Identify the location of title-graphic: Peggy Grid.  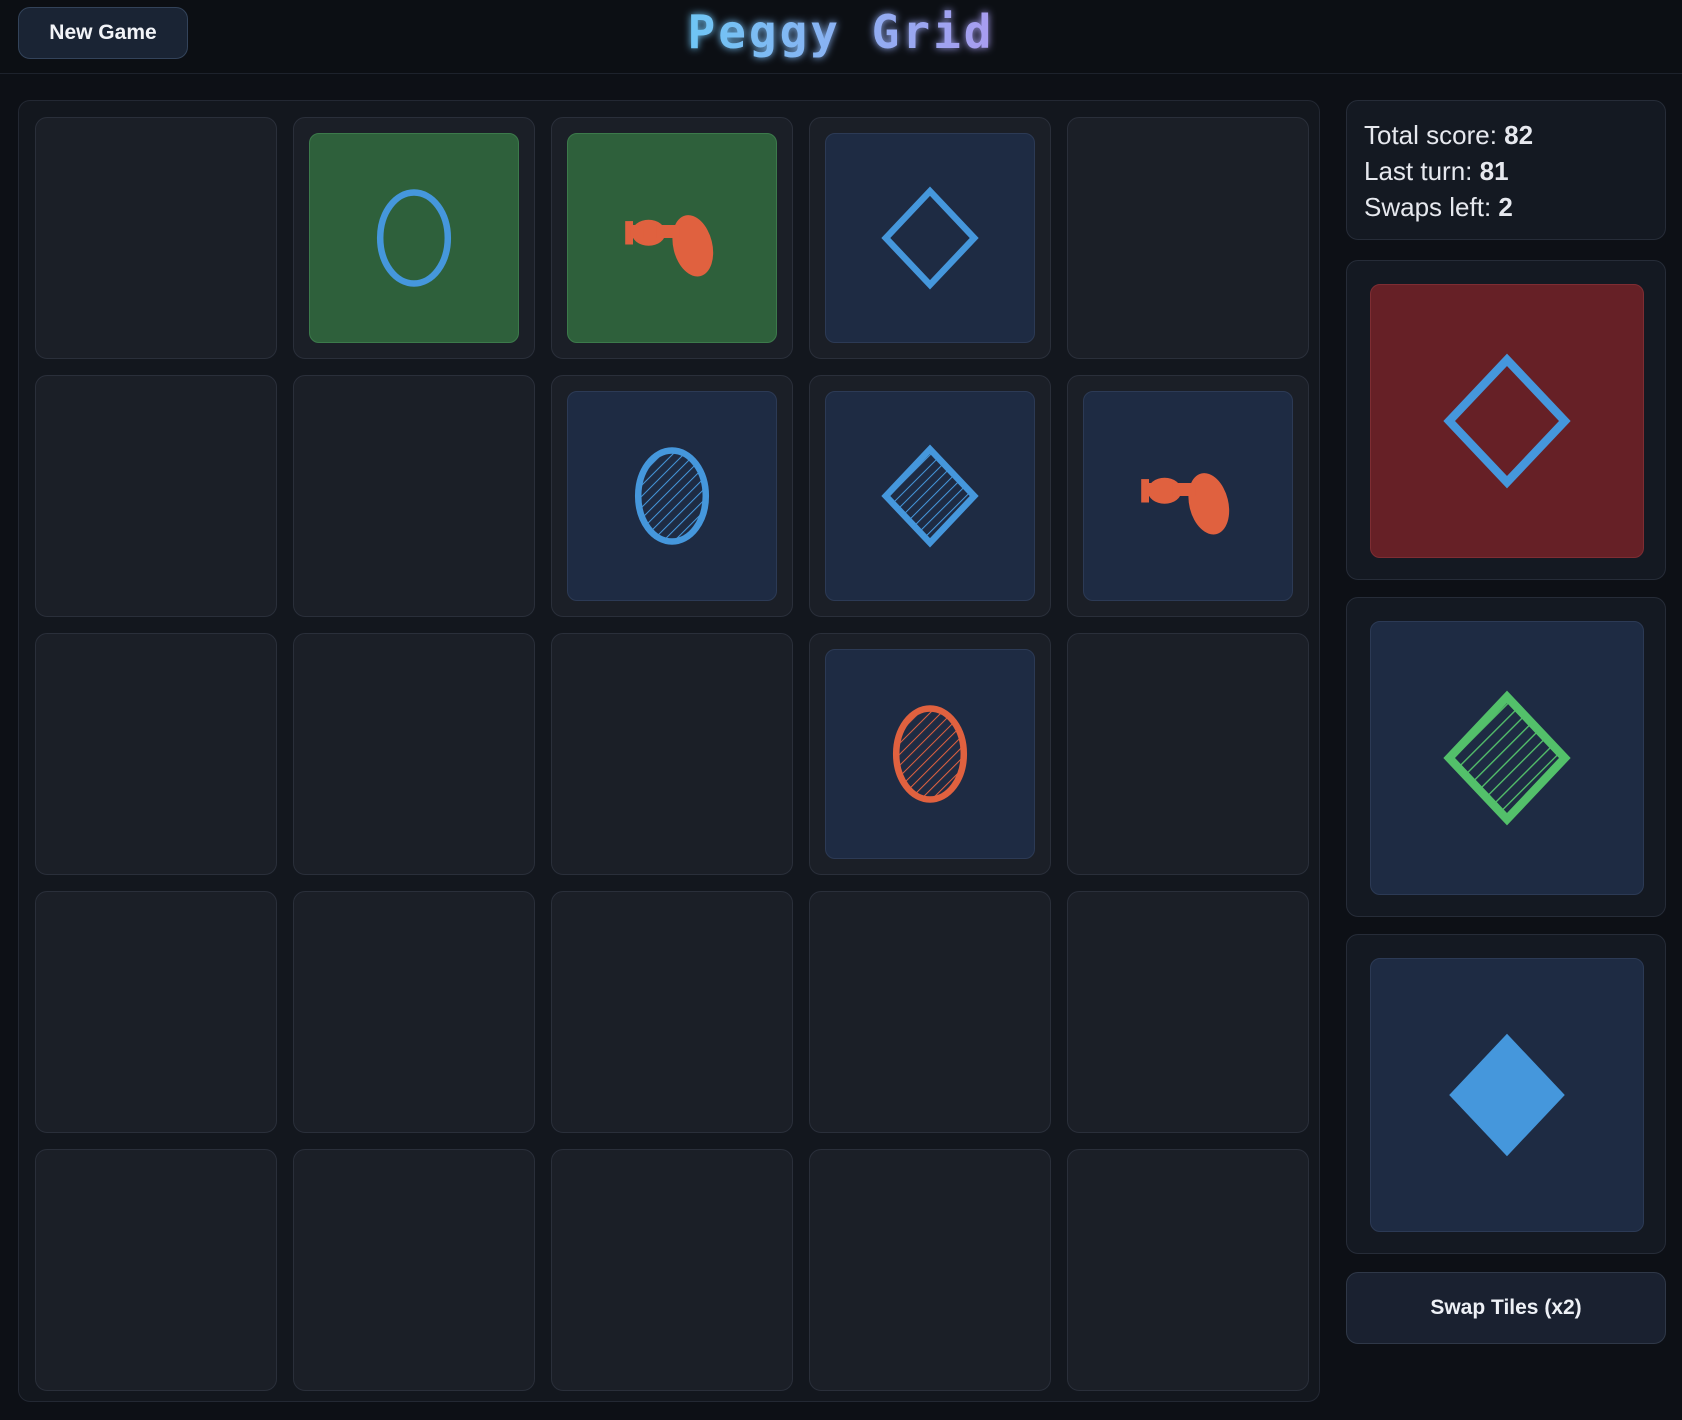
(841, 32).